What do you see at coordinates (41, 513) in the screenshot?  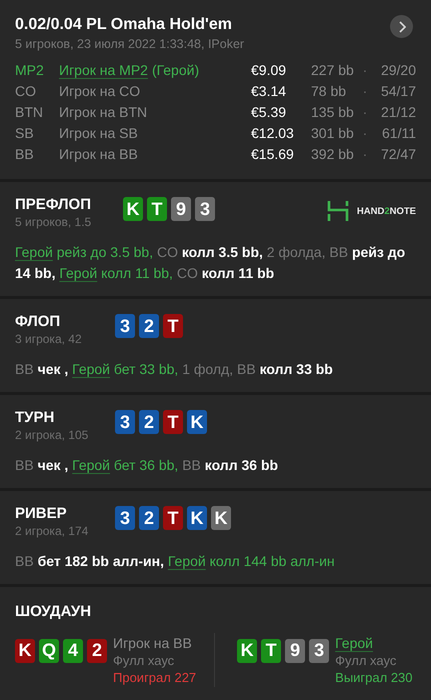 I see `street-title: РИВЕР` at bounding box center [41, 513].